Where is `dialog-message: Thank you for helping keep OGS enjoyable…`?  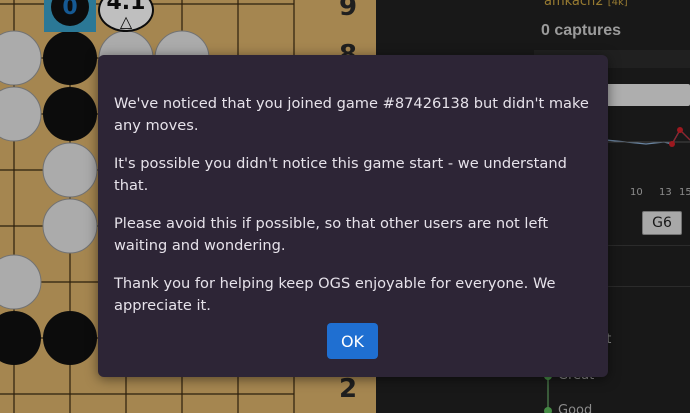 dialog-message: Thank you for helping keep OGS enjoyable… is located at coordinates (335, 294).